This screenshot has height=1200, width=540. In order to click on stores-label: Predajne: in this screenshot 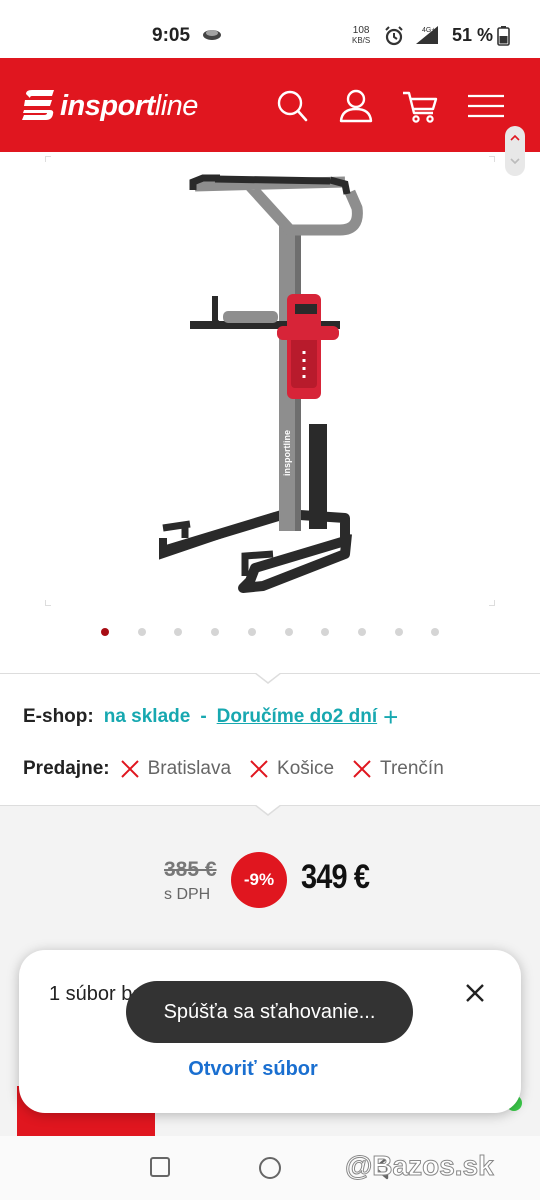, I will do `click(66, 768)`.